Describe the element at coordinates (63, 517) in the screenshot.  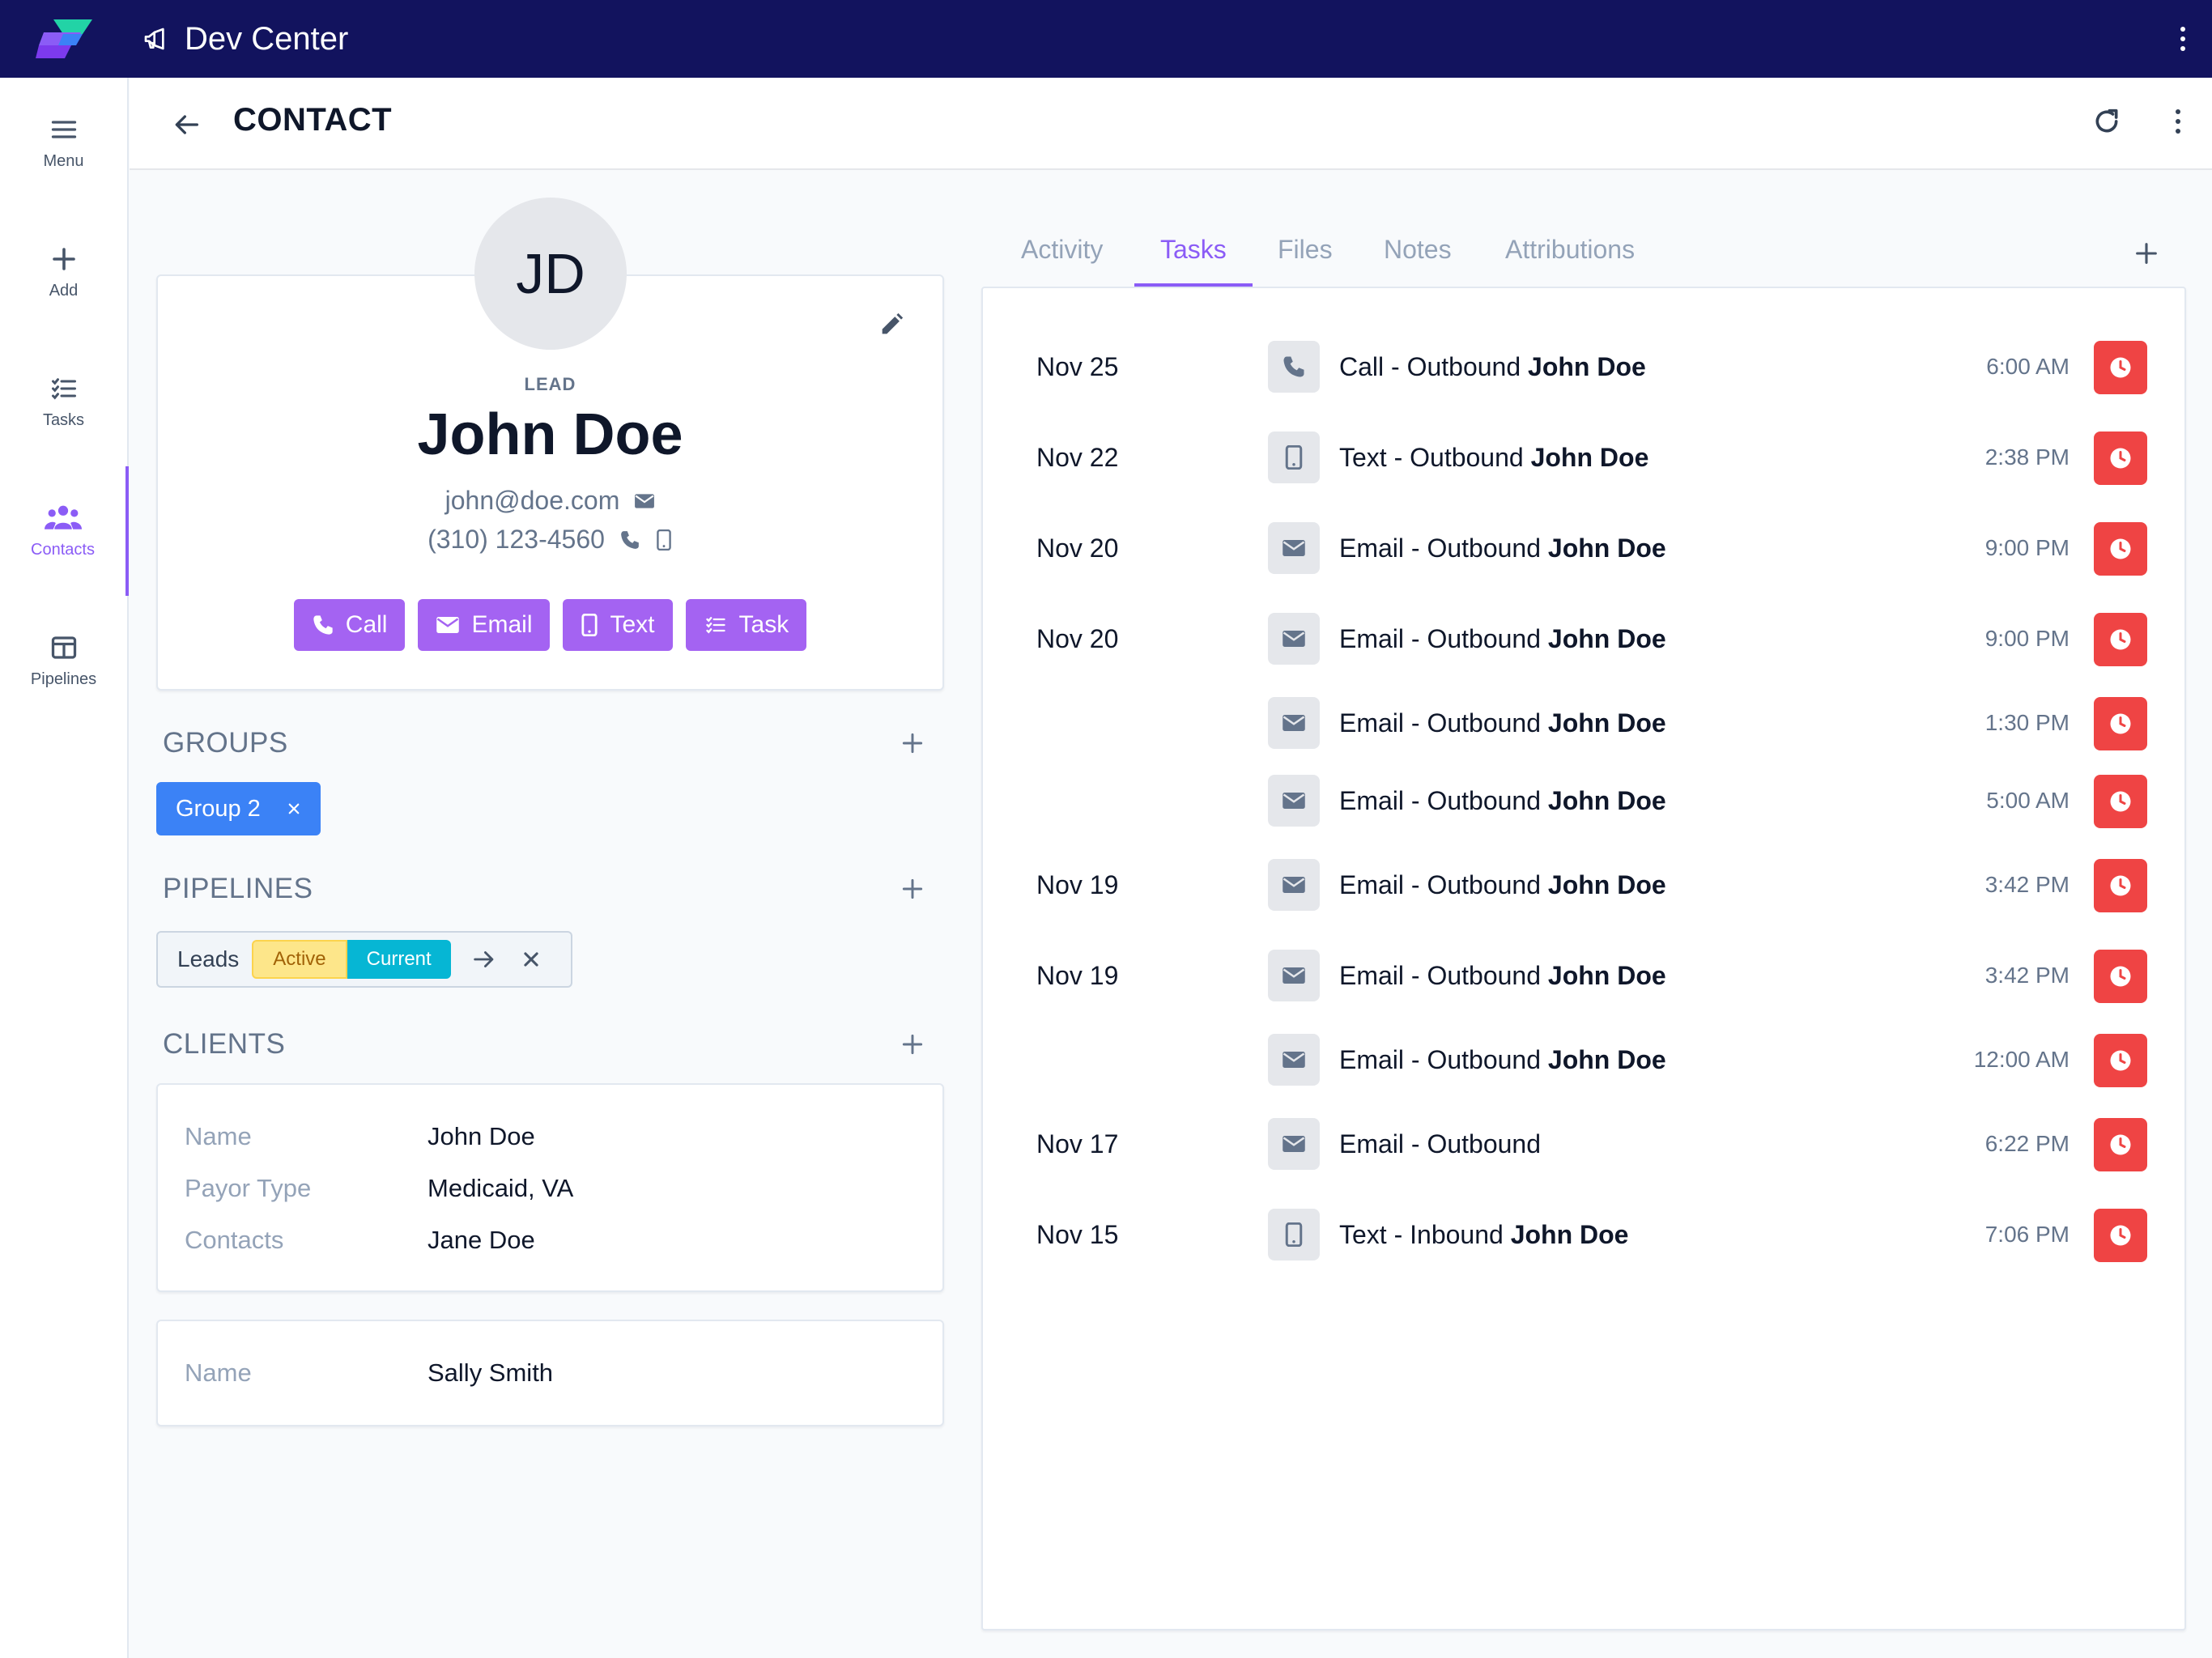
I see `contacts-icon` at that location.